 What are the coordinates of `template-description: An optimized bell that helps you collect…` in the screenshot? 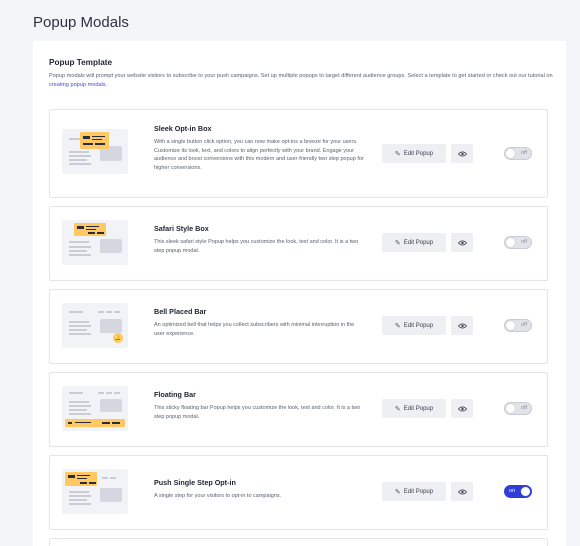 It's located at (254, 329).